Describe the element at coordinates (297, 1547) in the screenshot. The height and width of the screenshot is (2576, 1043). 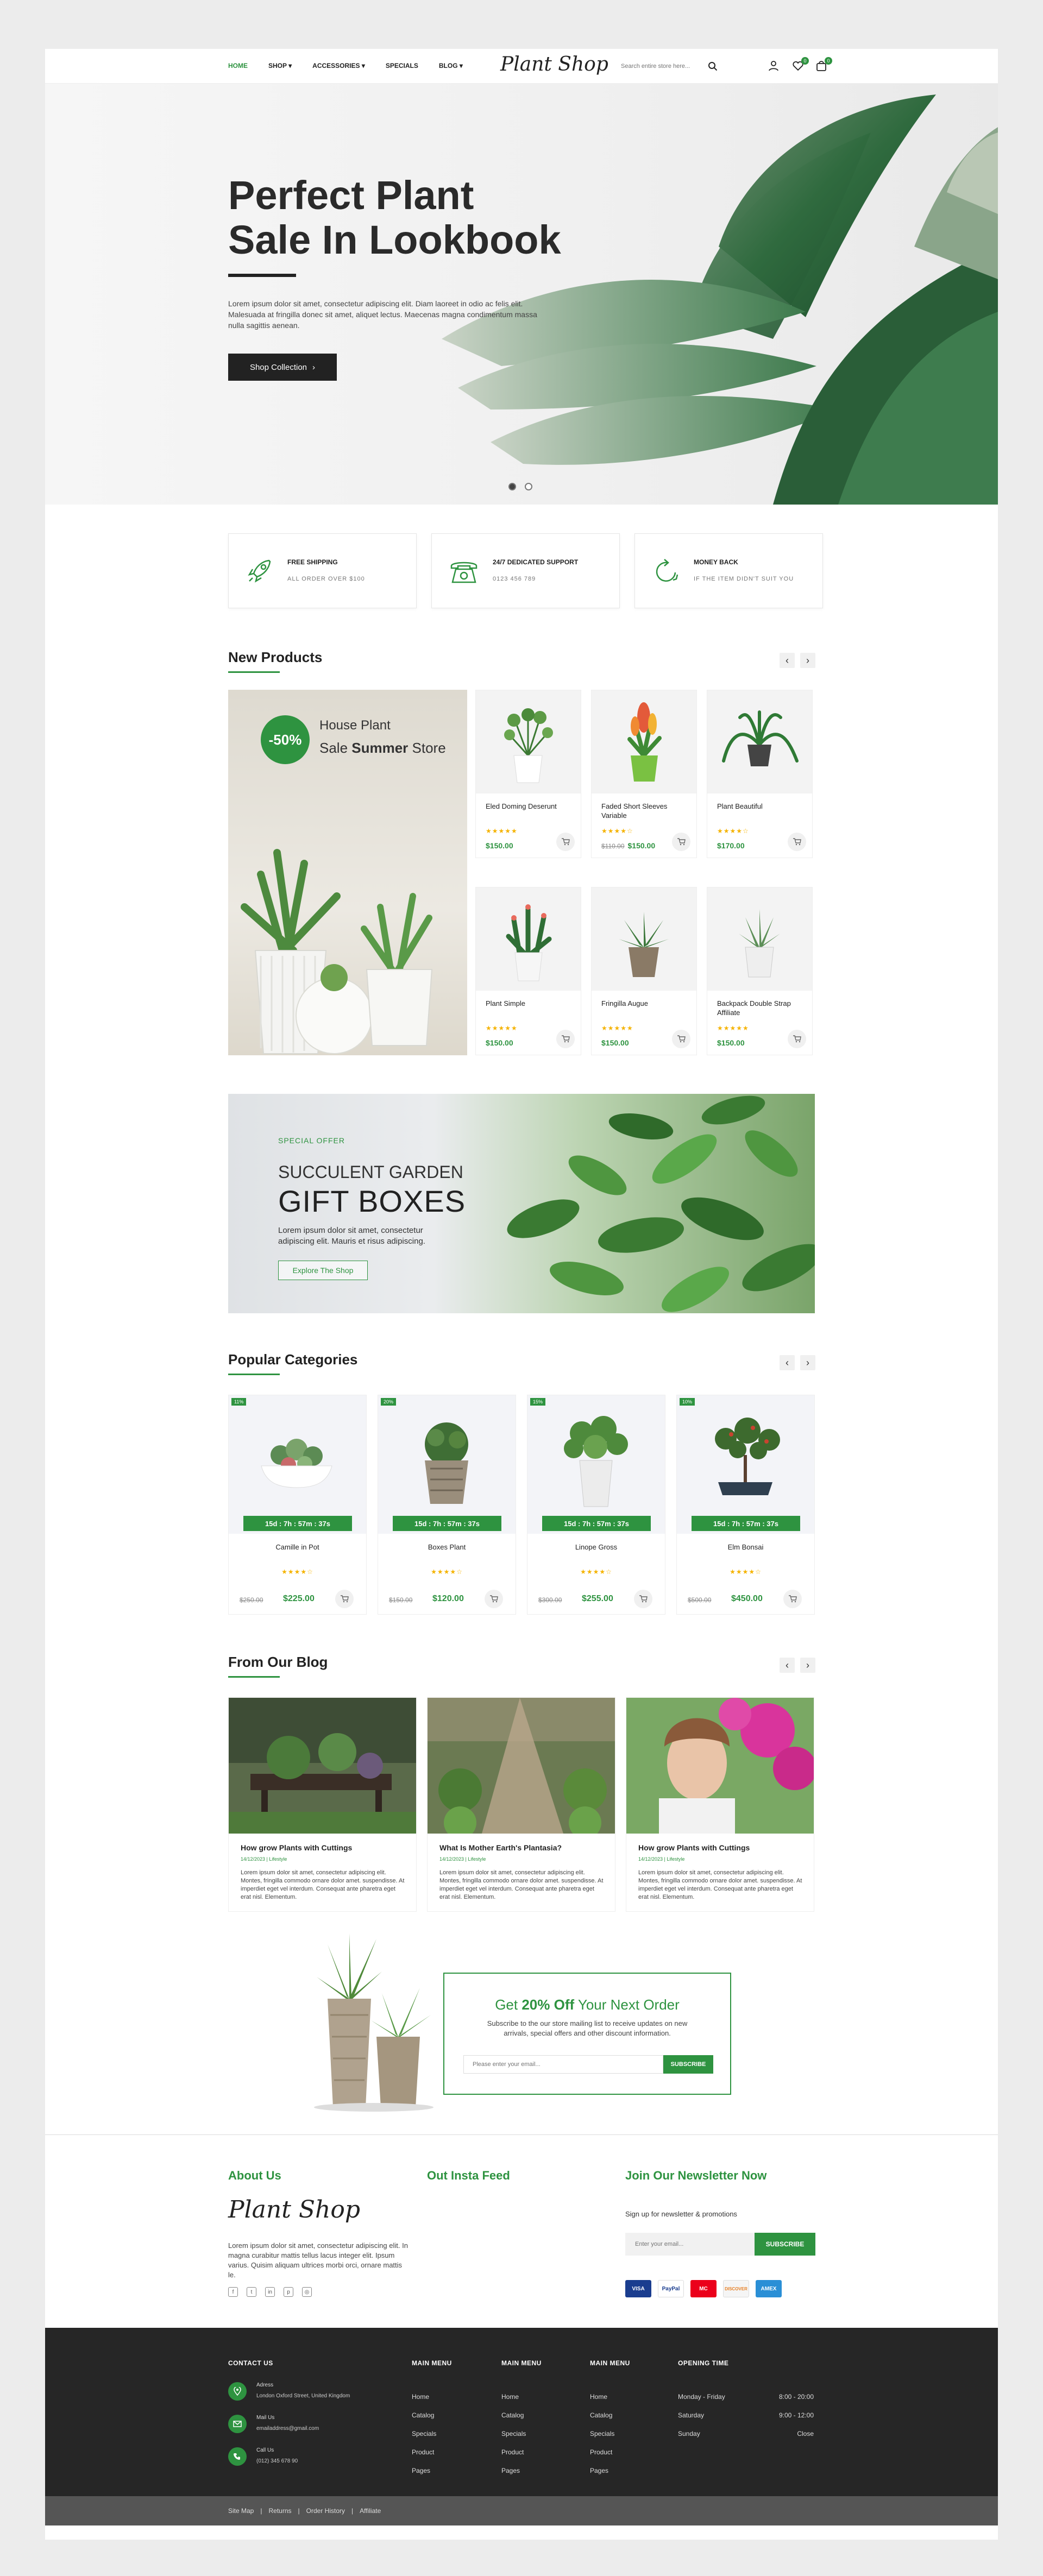
I see `category-name: Camille in Pot` at that location.